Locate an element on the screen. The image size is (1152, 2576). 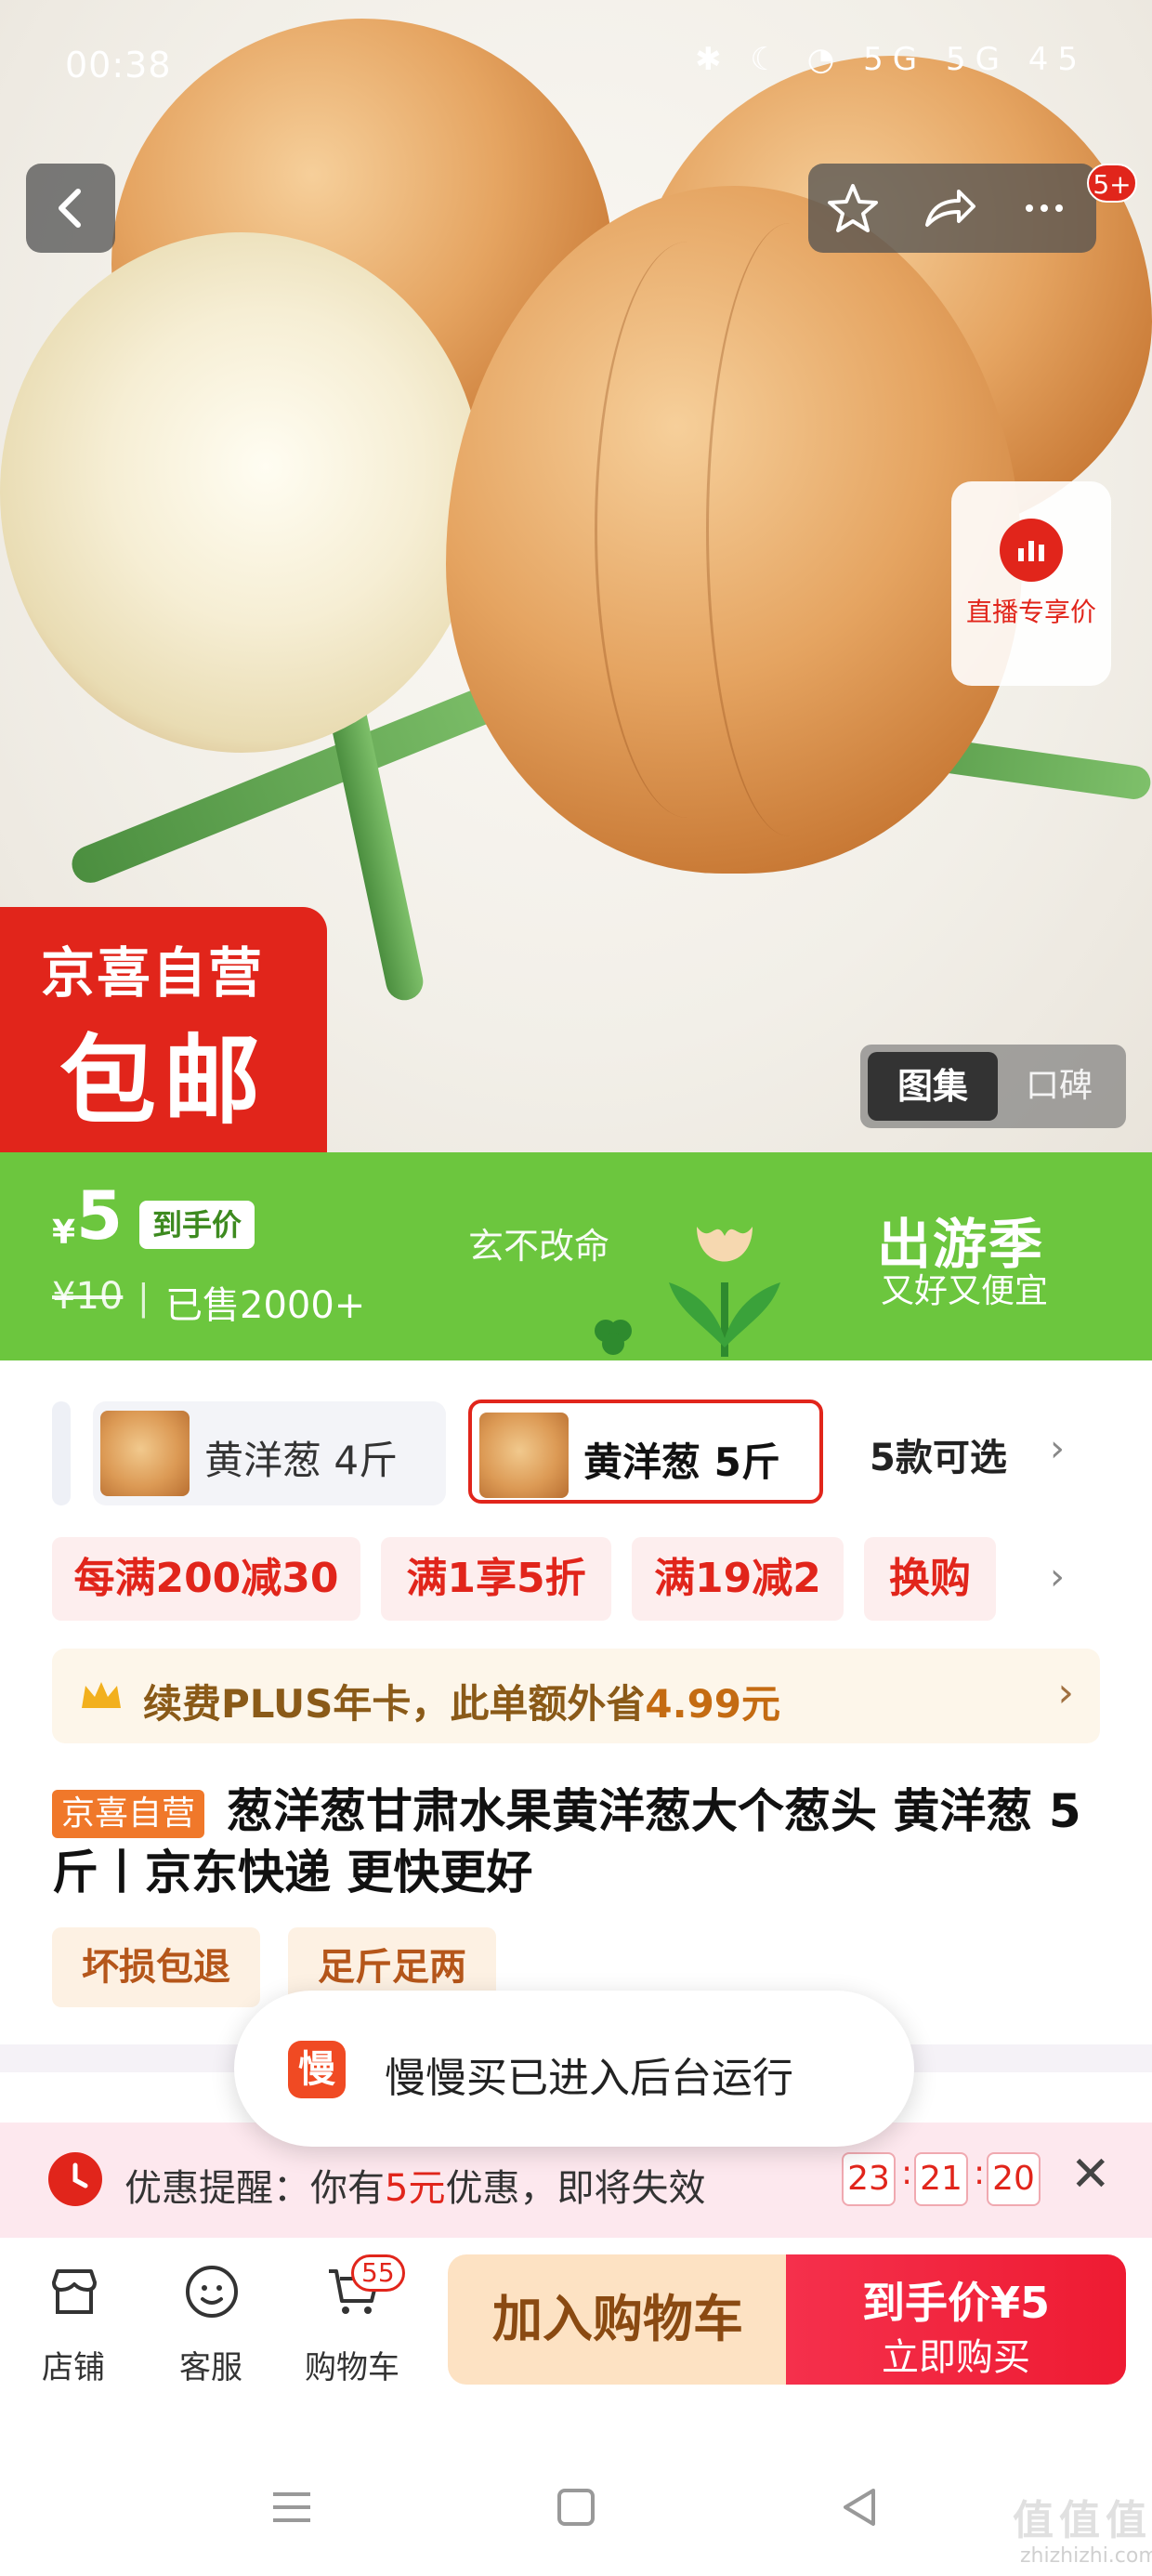
variant-count: 5款可选 is located at coordinates (938, 1454).